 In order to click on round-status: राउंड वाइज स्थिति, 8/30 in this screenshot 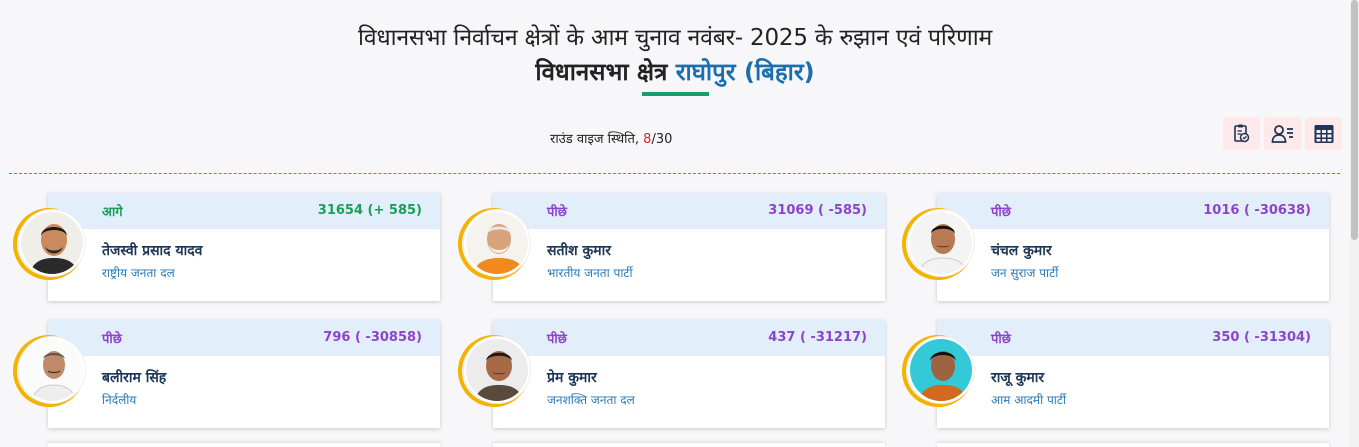, I will do `click(611, 138)`.